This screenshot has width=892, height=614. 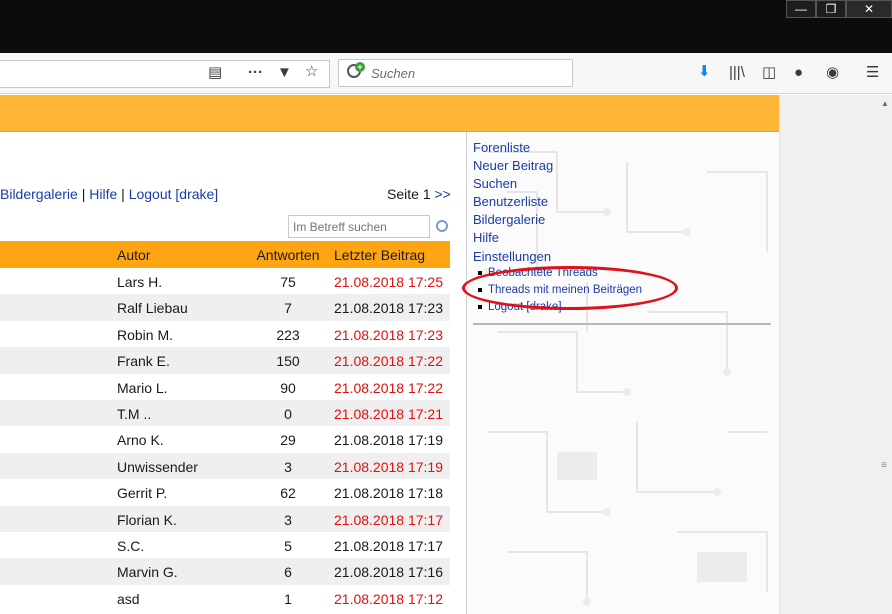 I want to click on sidebar-icon: ◫, so click(x=769, y=73).